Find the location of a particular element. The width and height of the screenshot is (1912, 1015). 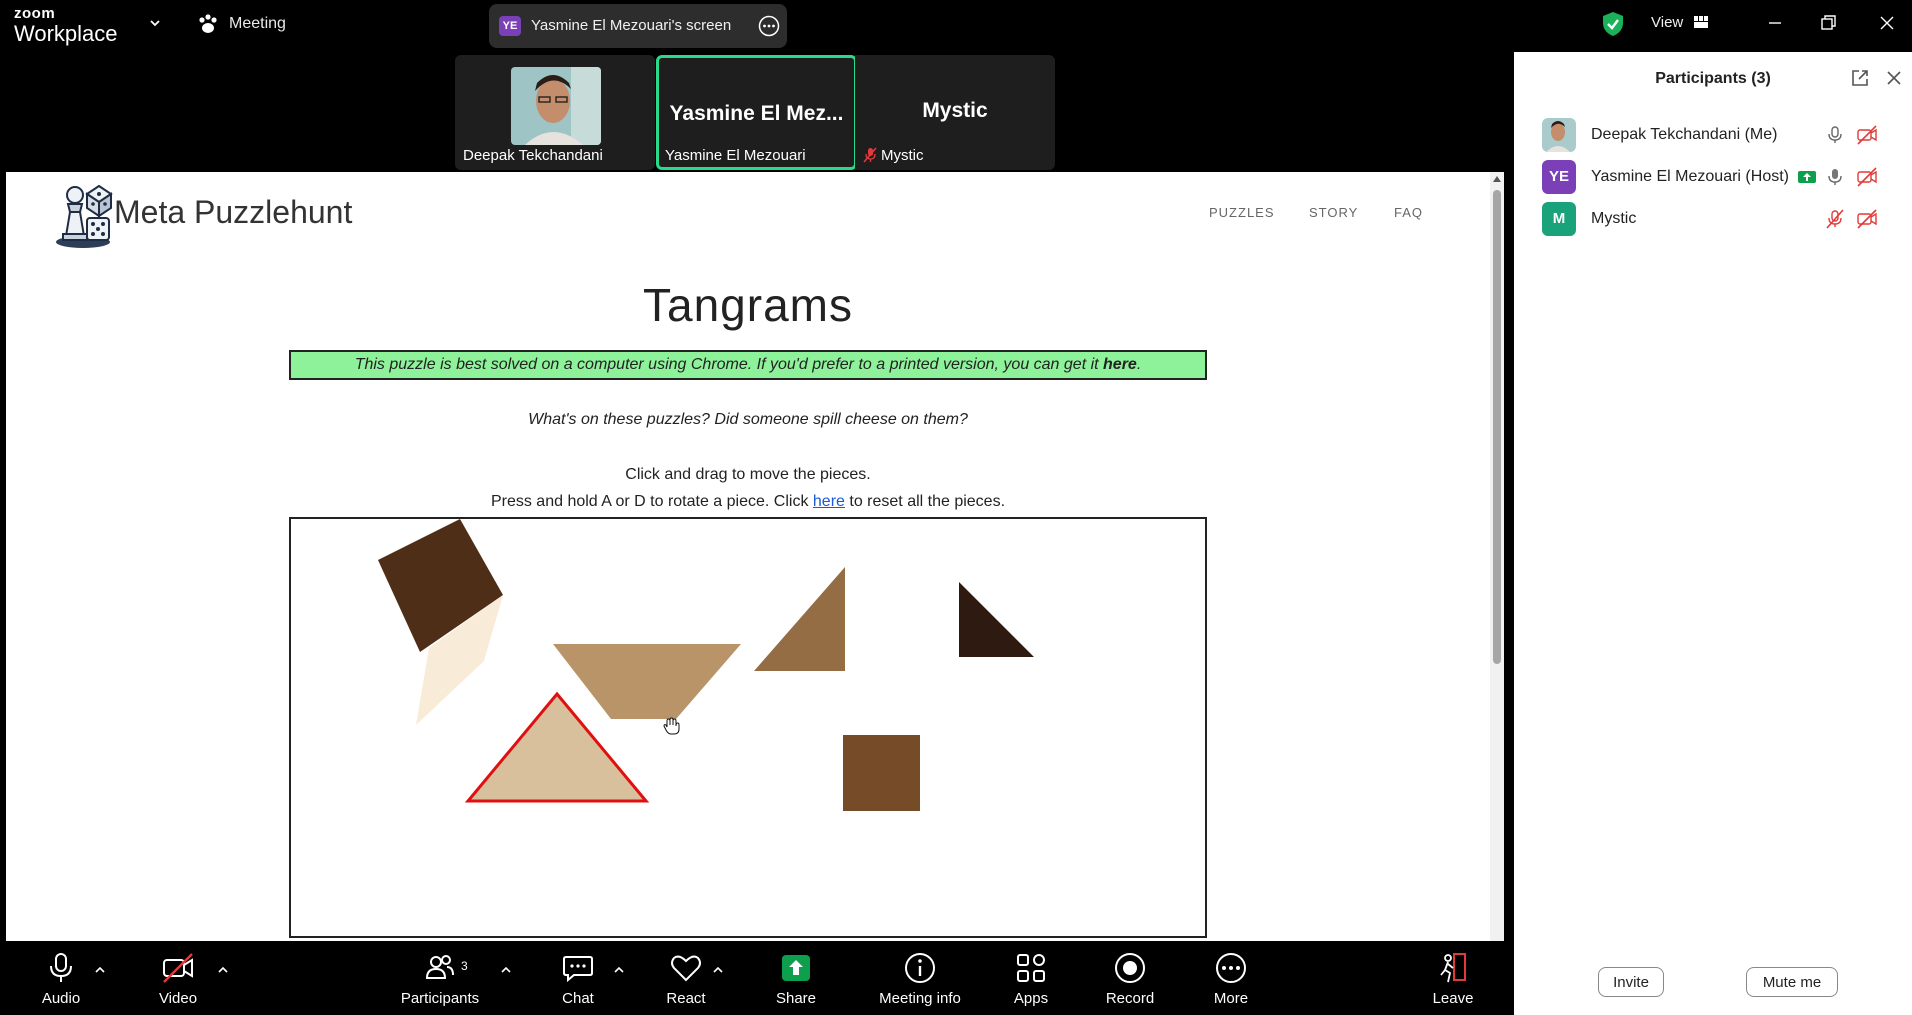

screen-share-label: Yasmine El Mezouari's screen is located at coordinates (631, 25).